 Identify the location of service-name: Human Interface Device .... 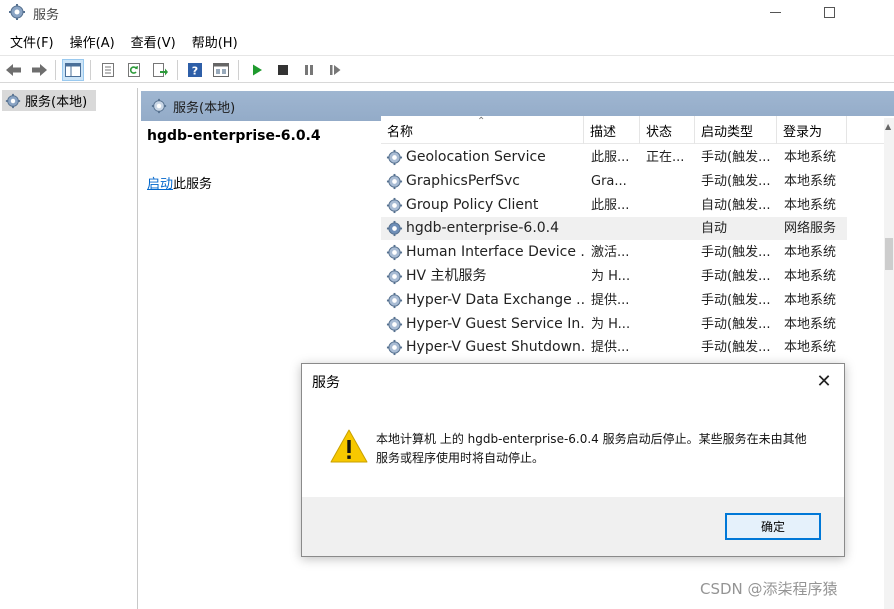
(496, 252).